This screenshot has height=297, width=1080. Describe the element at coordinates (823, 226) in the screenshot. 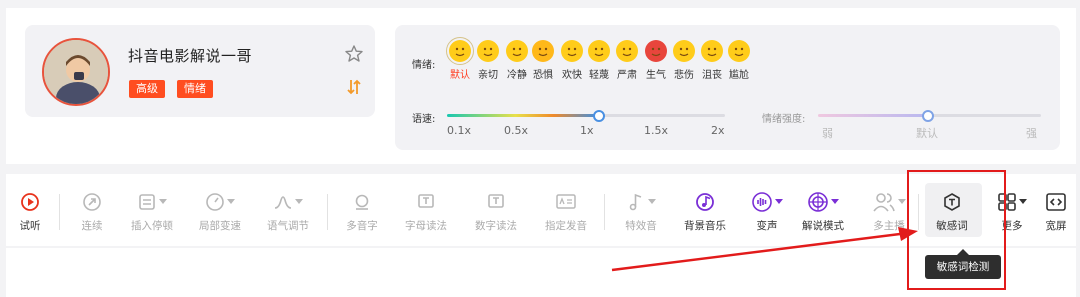

I see `toolbar-button-label: 解说模式` at that location.